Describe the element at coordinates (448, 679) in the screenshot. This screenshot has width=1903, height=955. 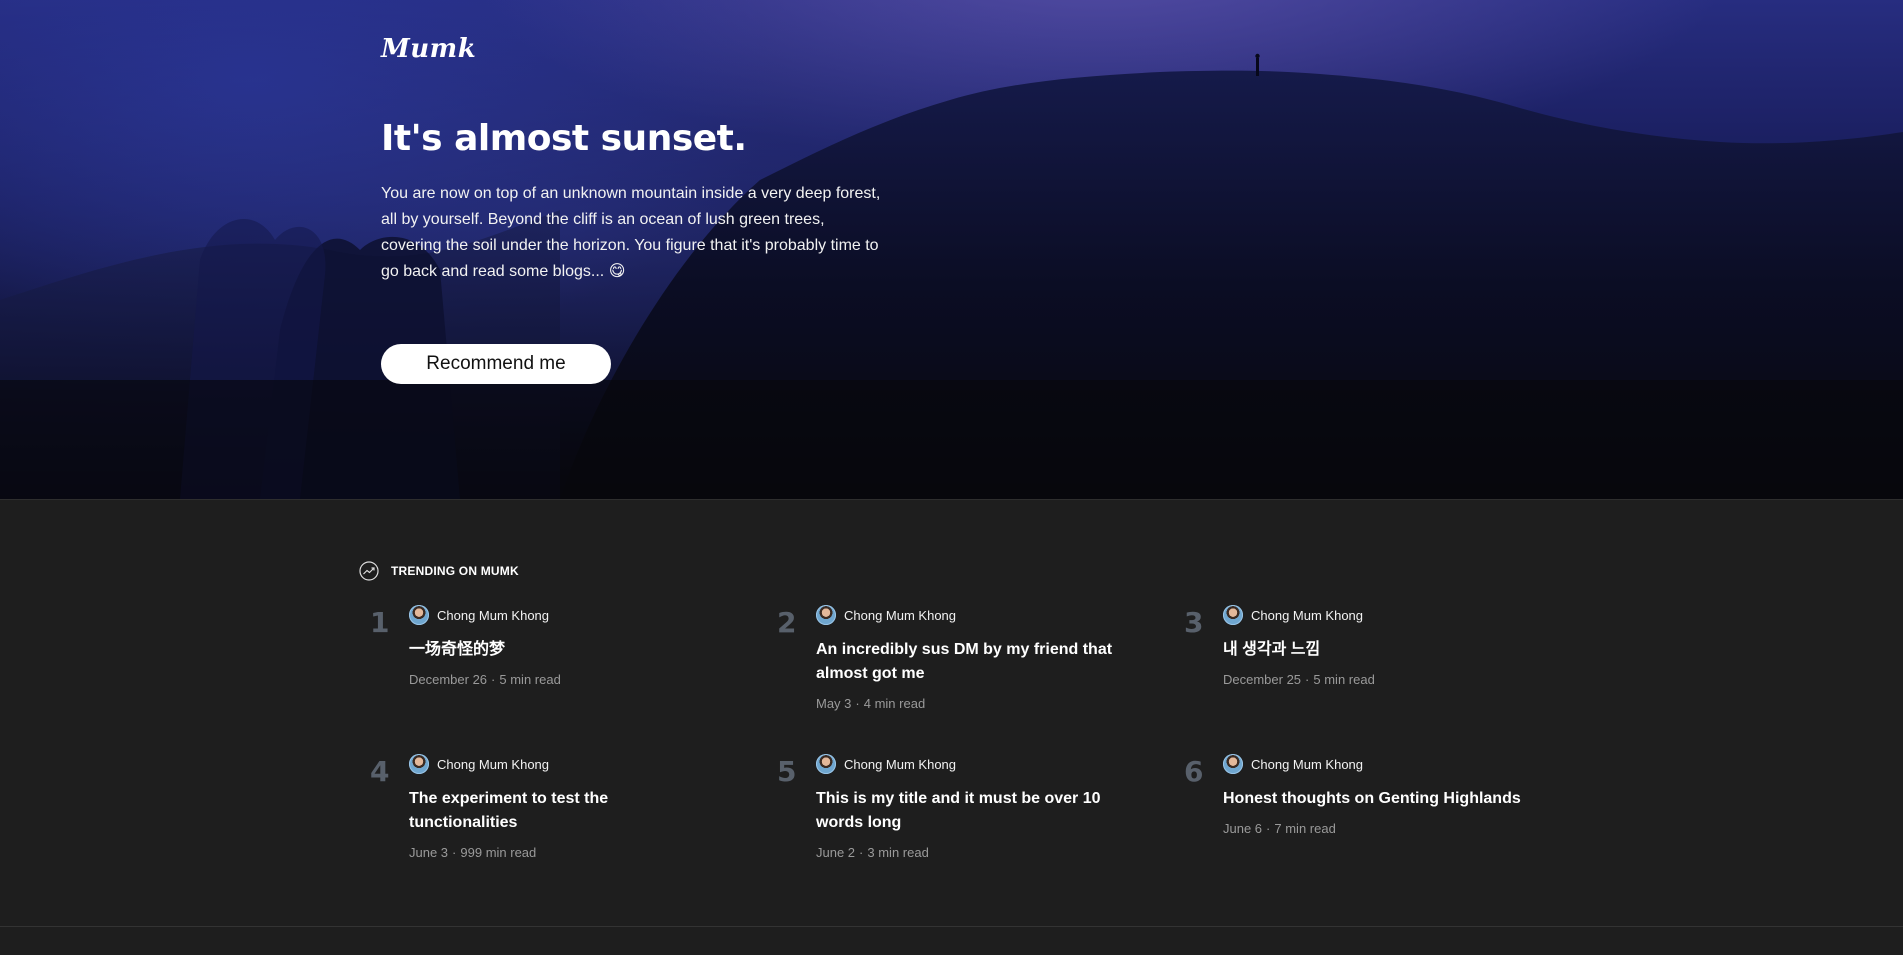
I see `post-date: December 26` at that location.